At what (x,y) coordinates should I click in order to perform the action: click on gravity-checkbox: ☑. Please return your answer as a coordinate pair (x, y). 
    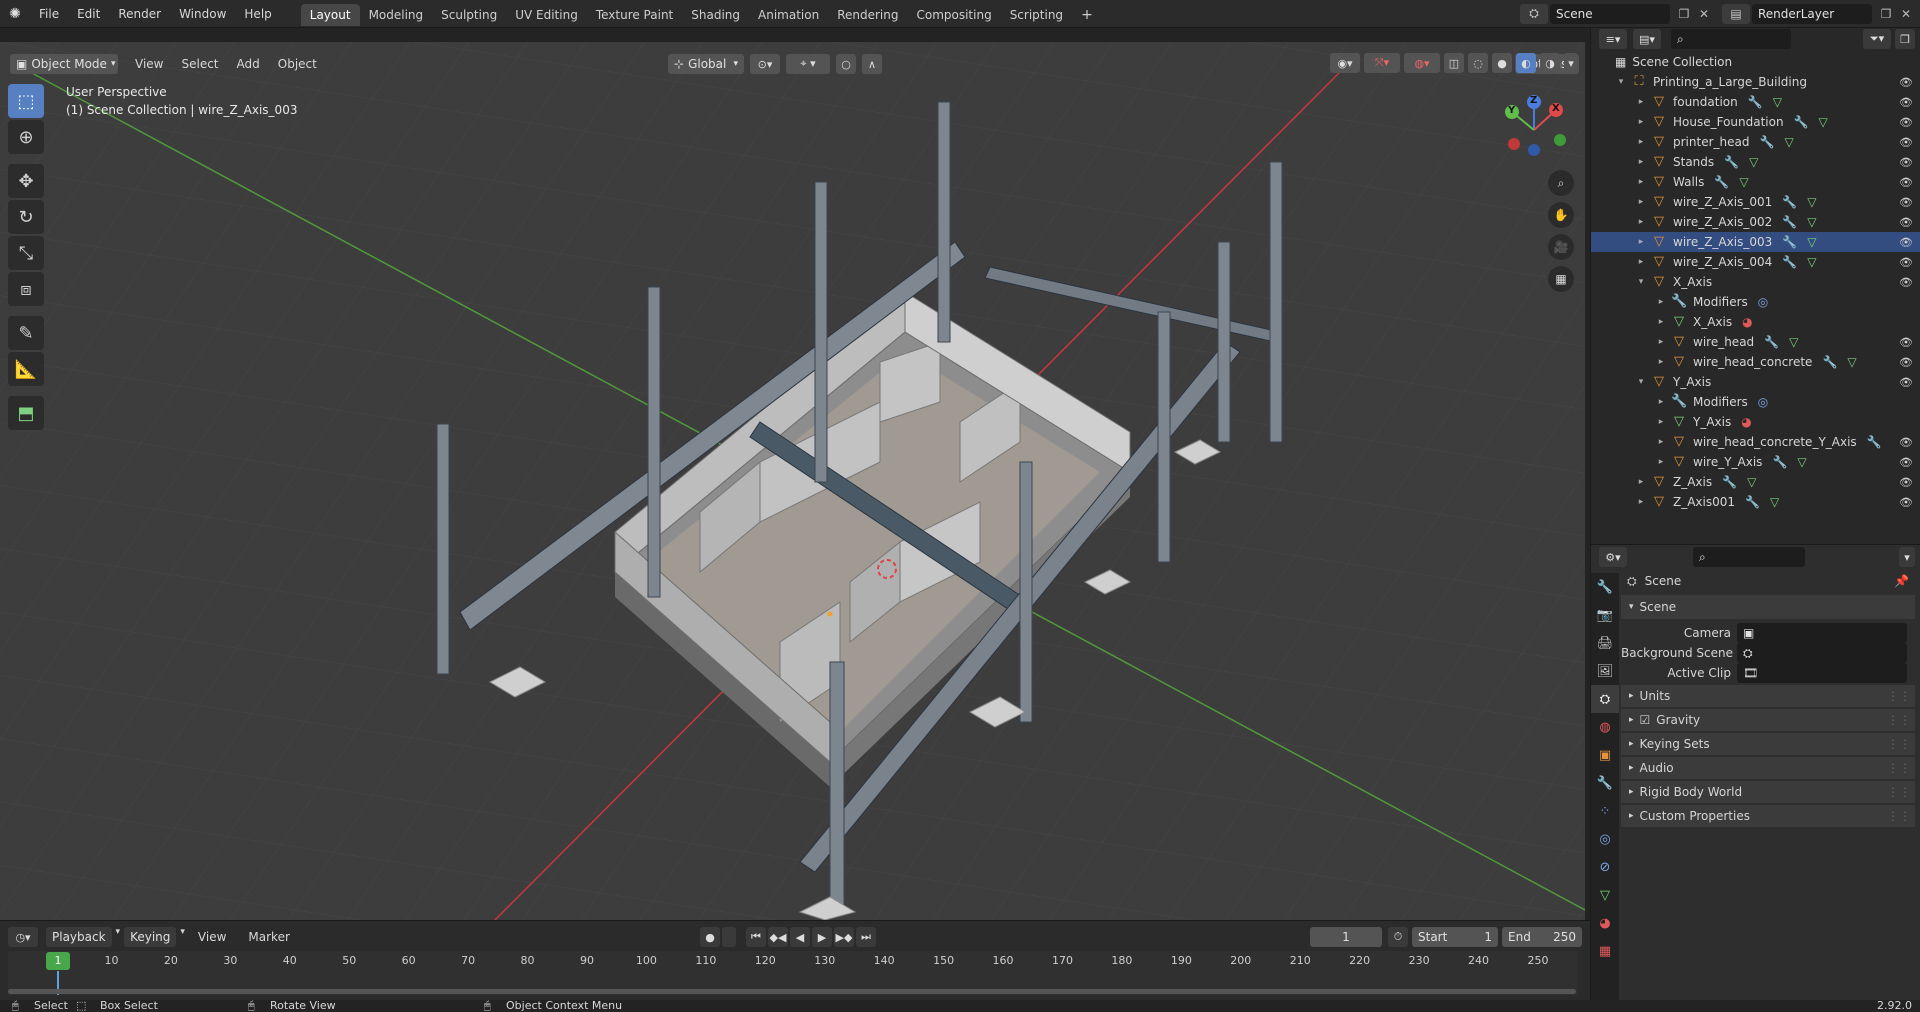
    Looking at the image, I should click on (1645, 720).